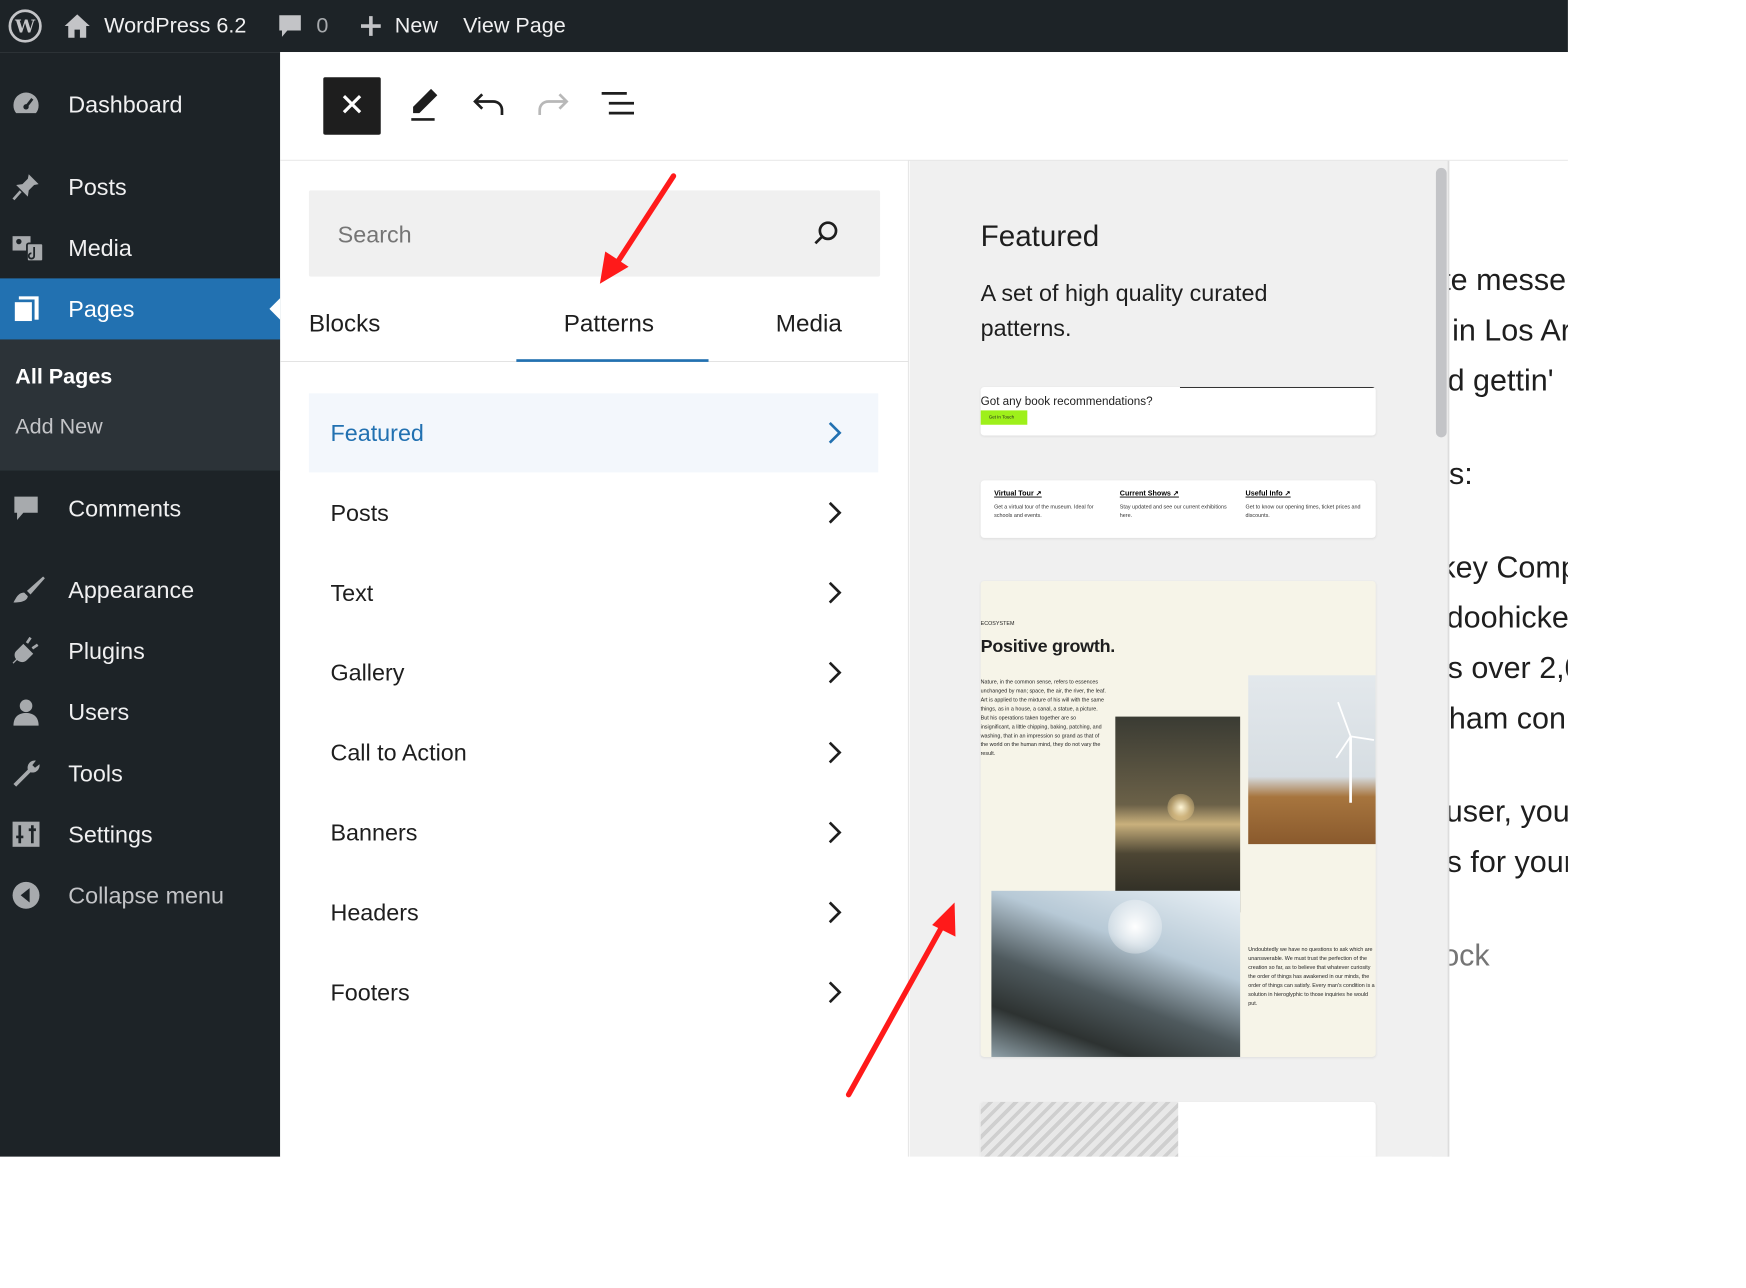 The image size is (1746, 1288). I want to click on canvas-text-line: ock, so click(1469, 955).